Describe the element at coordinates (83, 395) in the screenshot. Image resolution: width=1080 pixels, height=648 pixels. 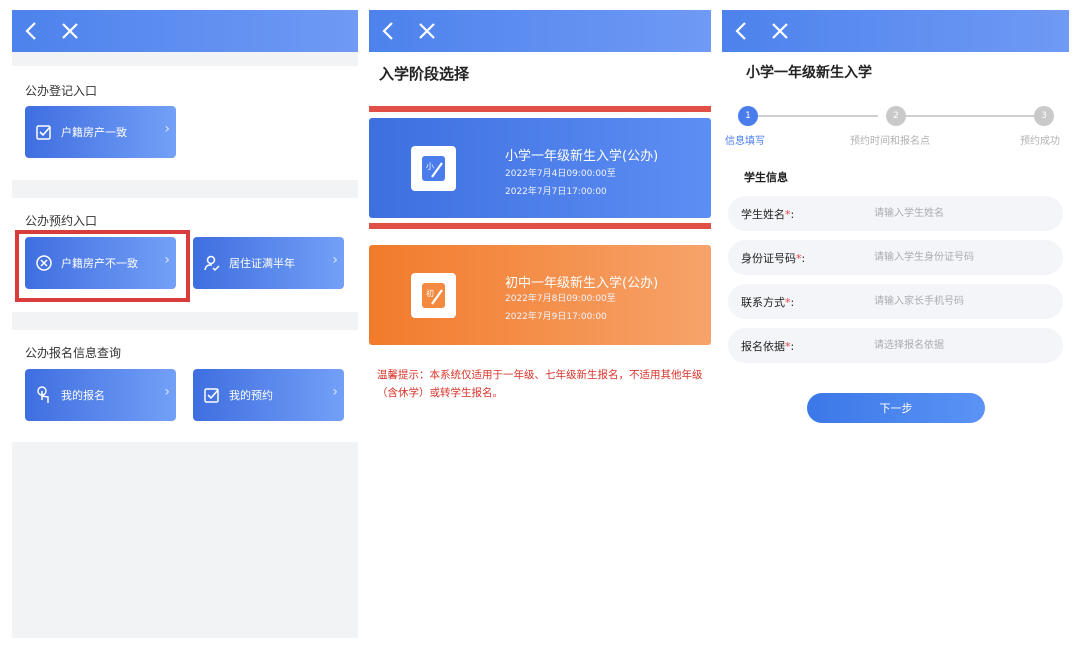
I see `tile-label: 我的报名` at that location.